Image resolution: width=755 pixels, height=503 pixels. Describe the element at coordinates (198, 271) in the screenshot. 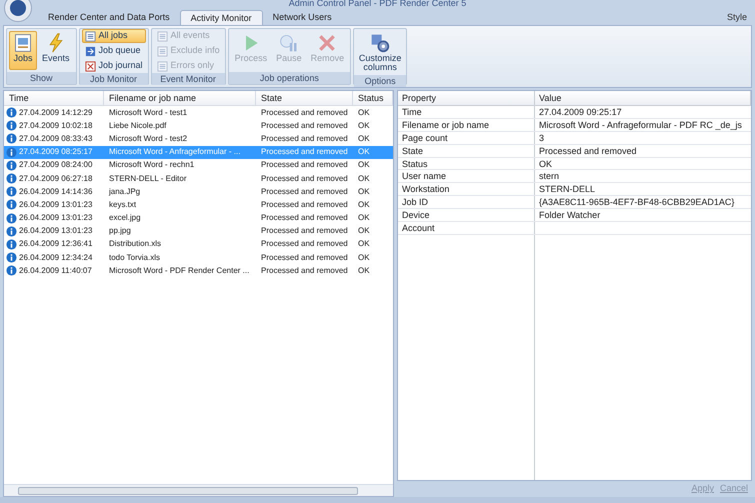

I see `table-row: 26.04.2009 11:40:07 Microsoft Word - PDF Render Center ... Processed and removed OK` at that location.